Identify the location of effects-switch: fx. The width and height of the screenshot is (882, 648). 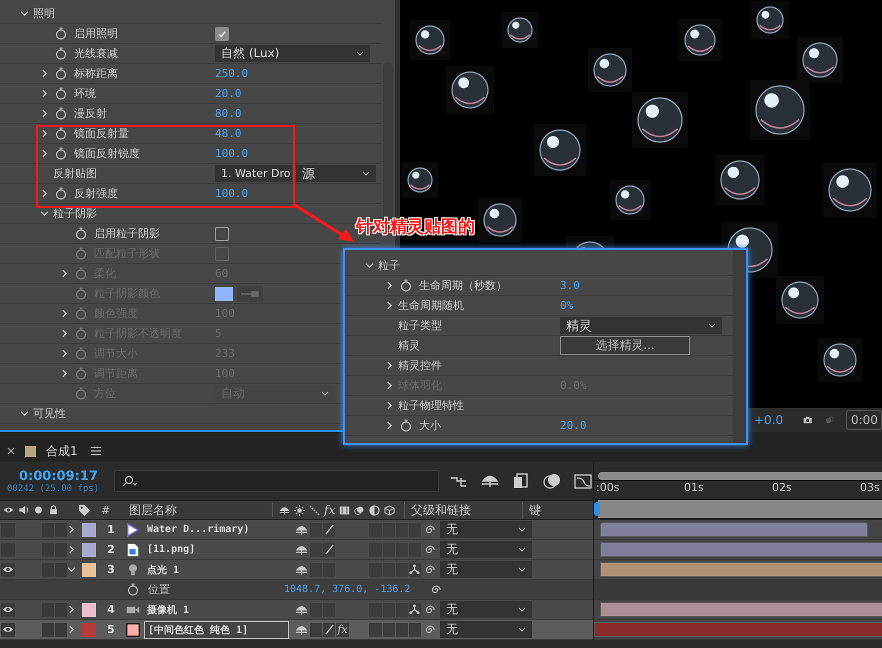
(342, 629).